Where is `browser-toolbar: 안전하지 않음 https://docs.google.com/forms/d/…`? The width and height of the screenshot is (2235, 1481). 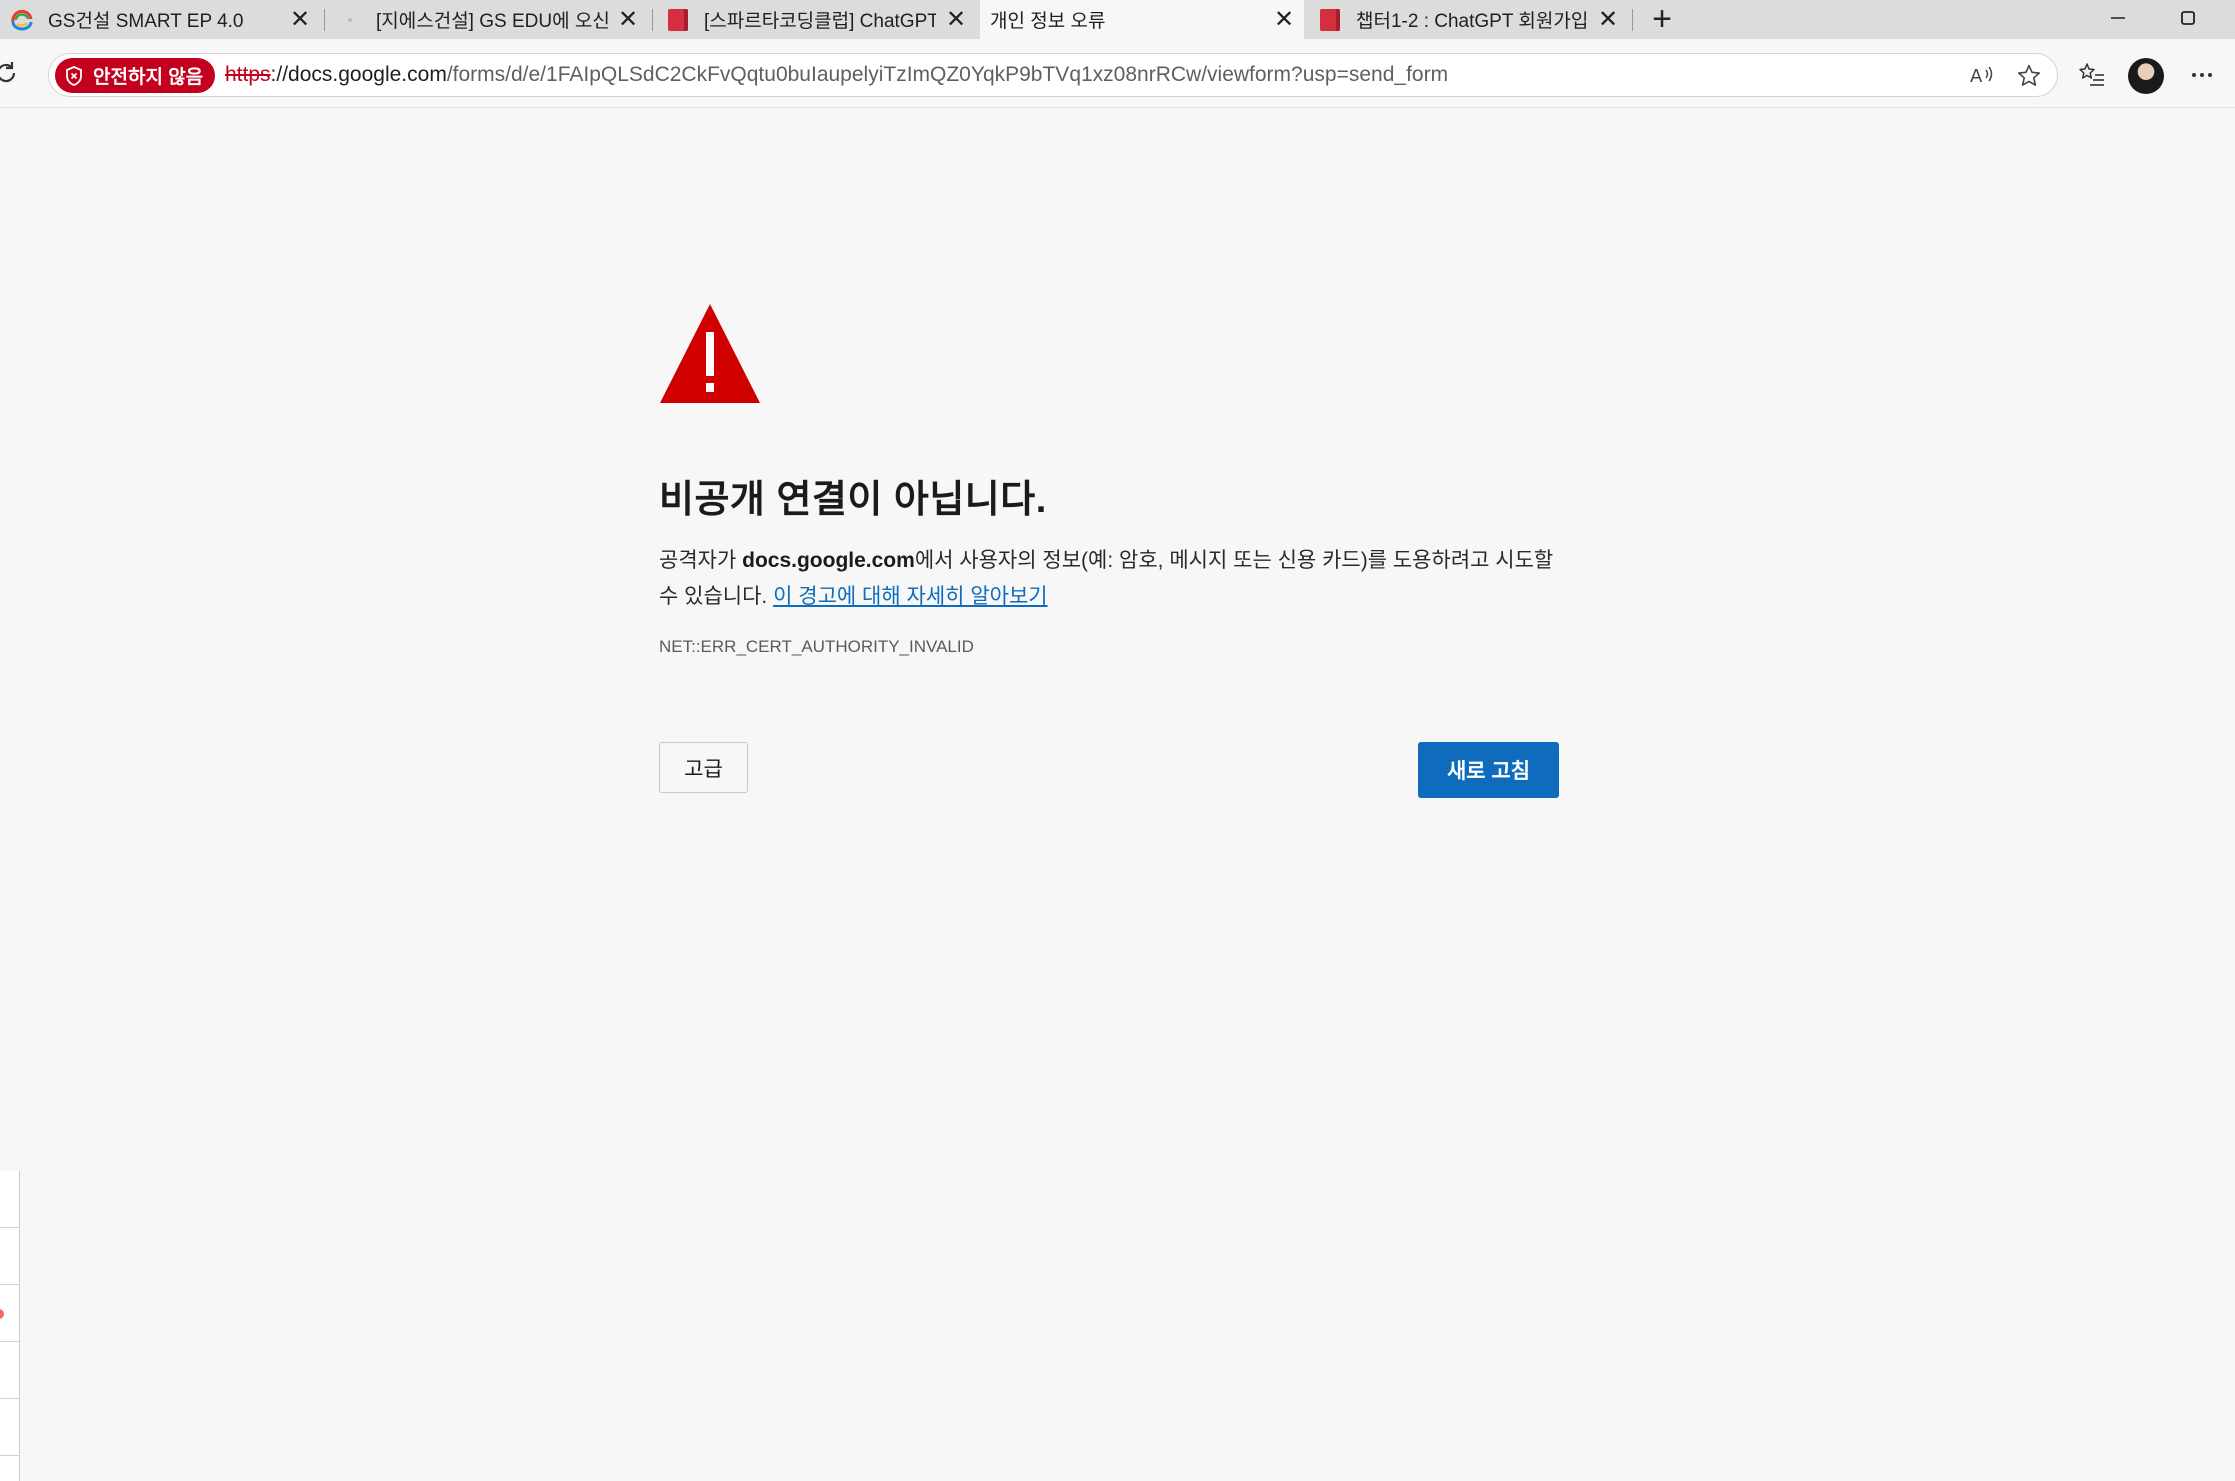
browser-toolbar: 안전하지 않음 https://docs.google.com/forms/d/… is located at coordinates (1117, 73).